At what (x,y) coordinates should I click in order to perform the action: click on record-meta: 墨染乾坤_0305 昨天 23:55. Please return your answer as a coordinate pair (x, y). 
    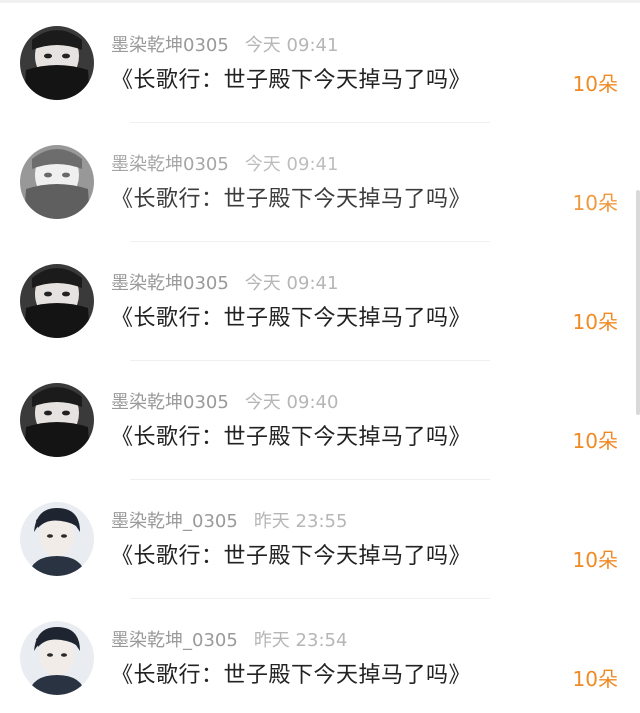
    Looking at the image, I should click on (229, 522).